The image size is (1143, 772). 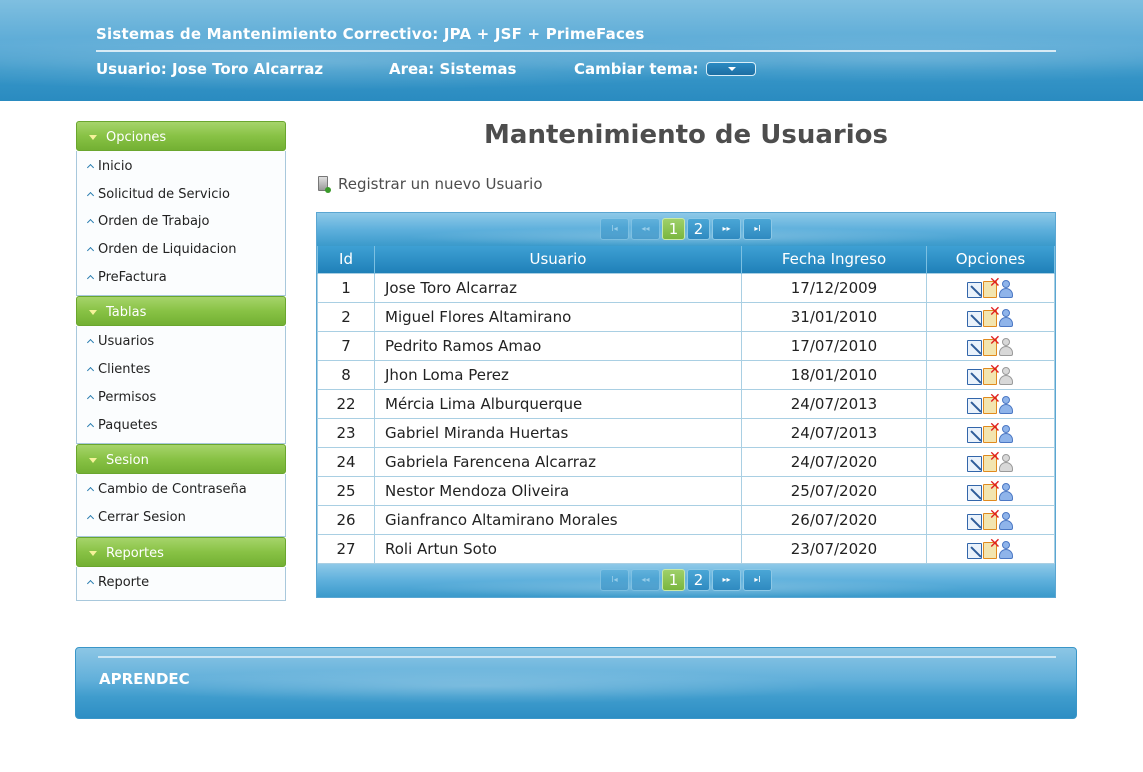 I want to click on table-row: 24 Gabriela Farencena Alcarraz 24/07/2020, so click(x=686, y=461).